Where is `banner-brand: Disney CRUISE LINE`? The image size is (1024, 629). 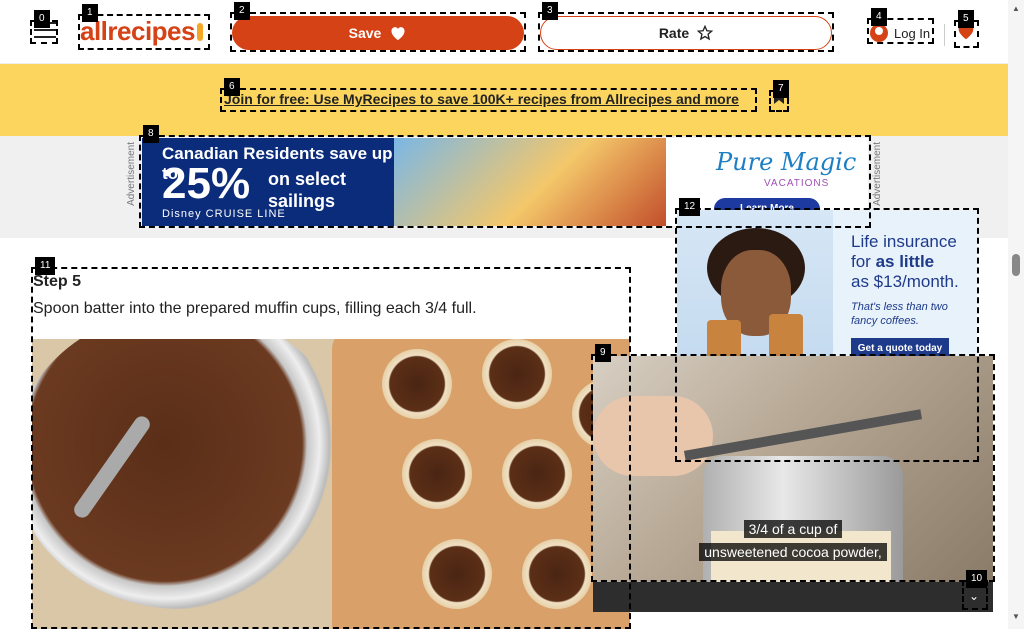
banner-brand: Disney CRUISE LINE is located at coordinates (224, 214).